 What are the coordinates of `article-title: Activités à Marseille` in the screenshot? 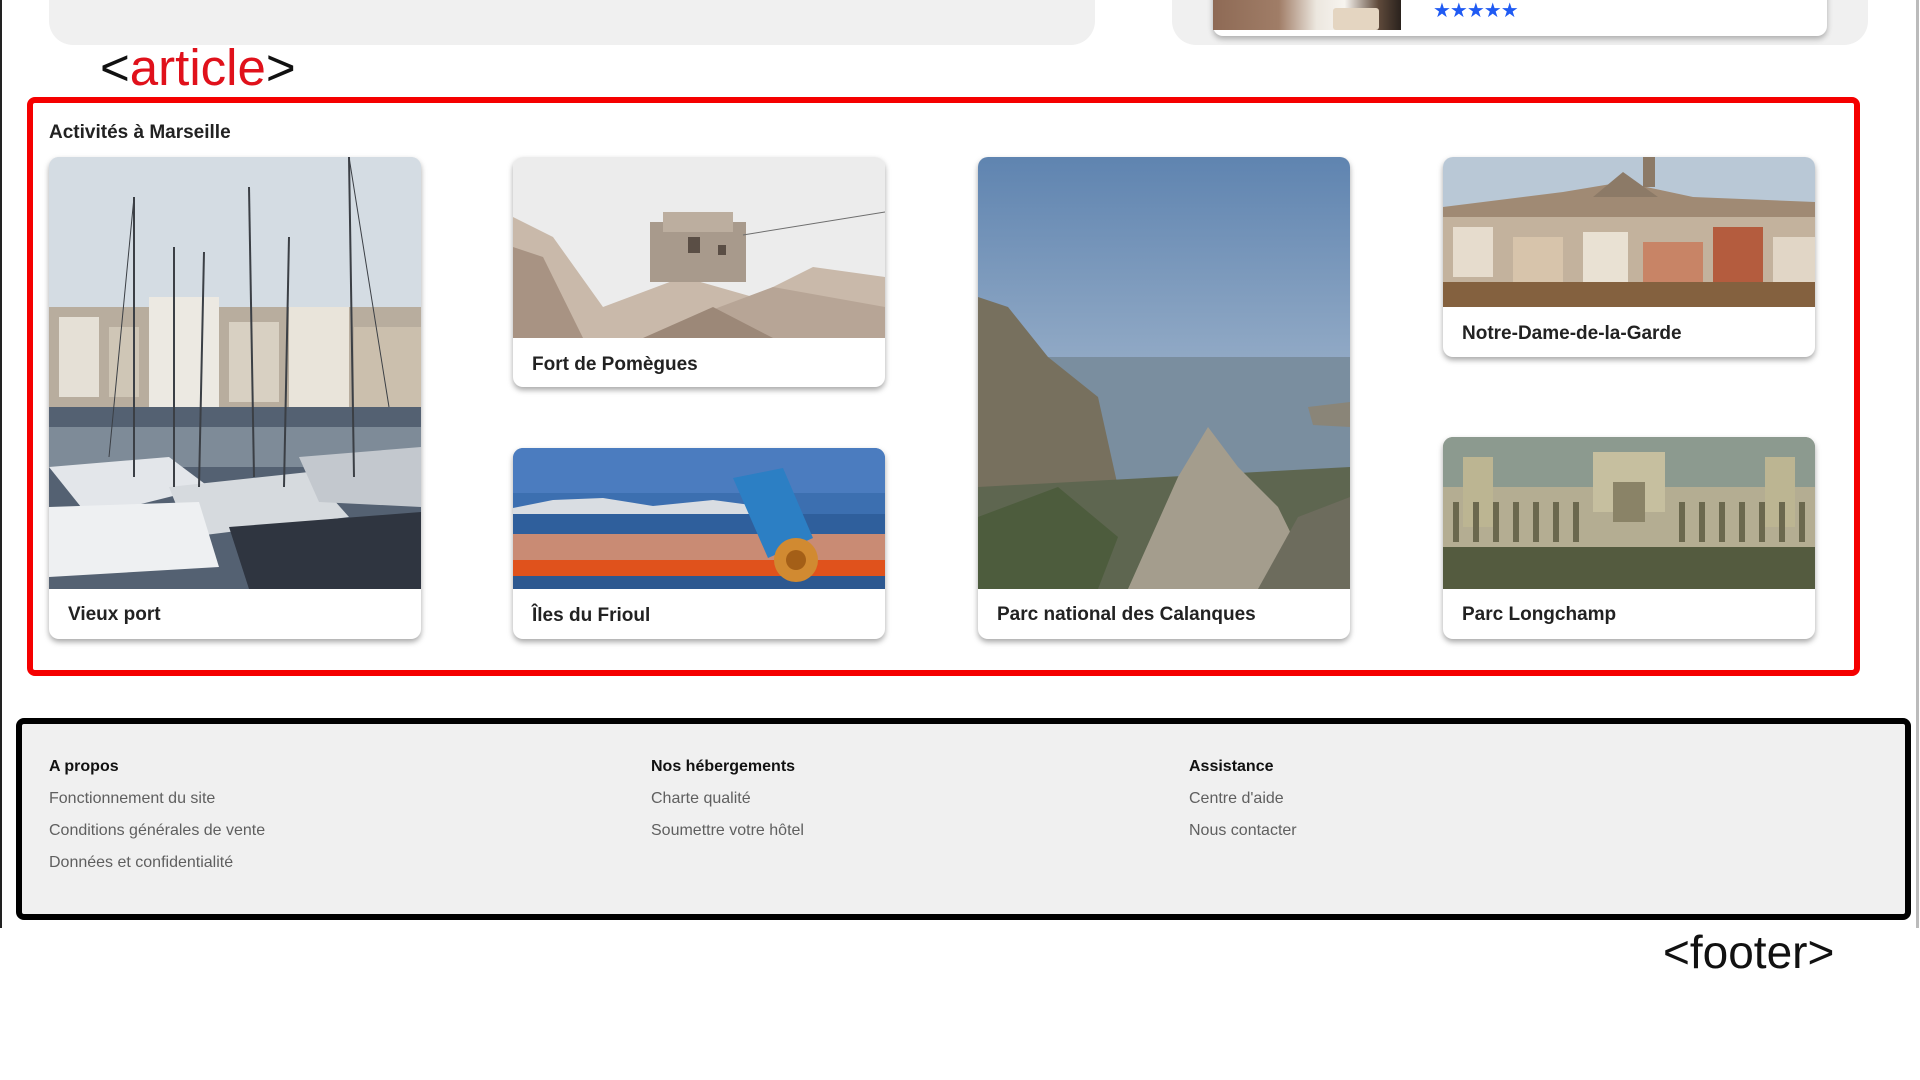 It's located at (140, 132).